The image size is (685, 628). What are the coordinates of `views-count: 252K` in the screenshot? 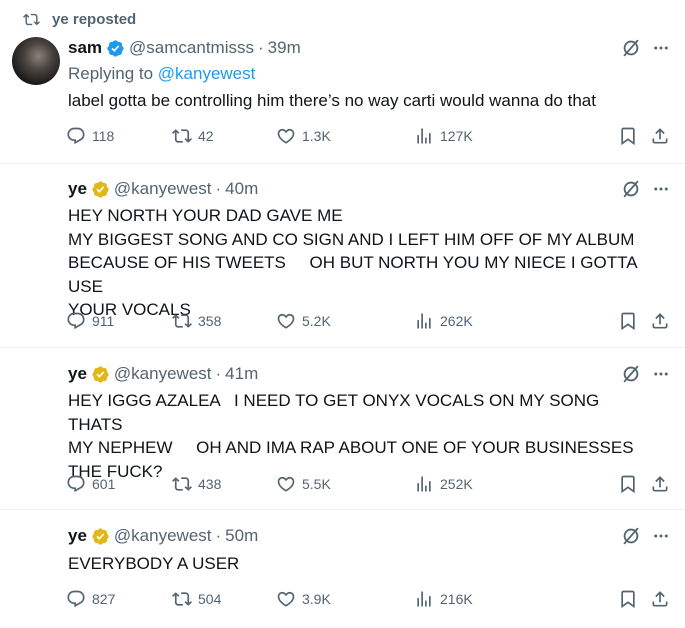 It's located at (456, 484).